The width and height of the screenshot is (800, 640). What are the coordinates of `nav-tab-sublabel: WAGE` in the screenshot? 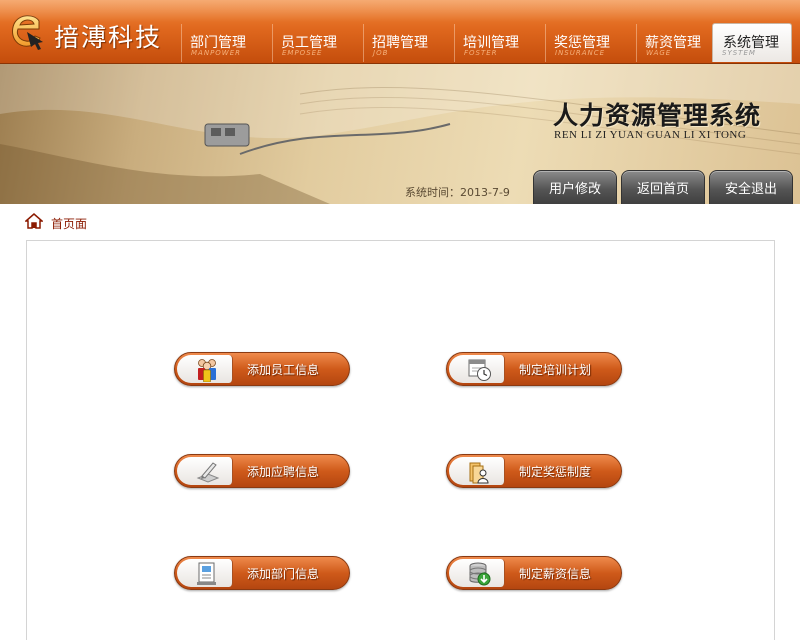 It's located at (659, 53).